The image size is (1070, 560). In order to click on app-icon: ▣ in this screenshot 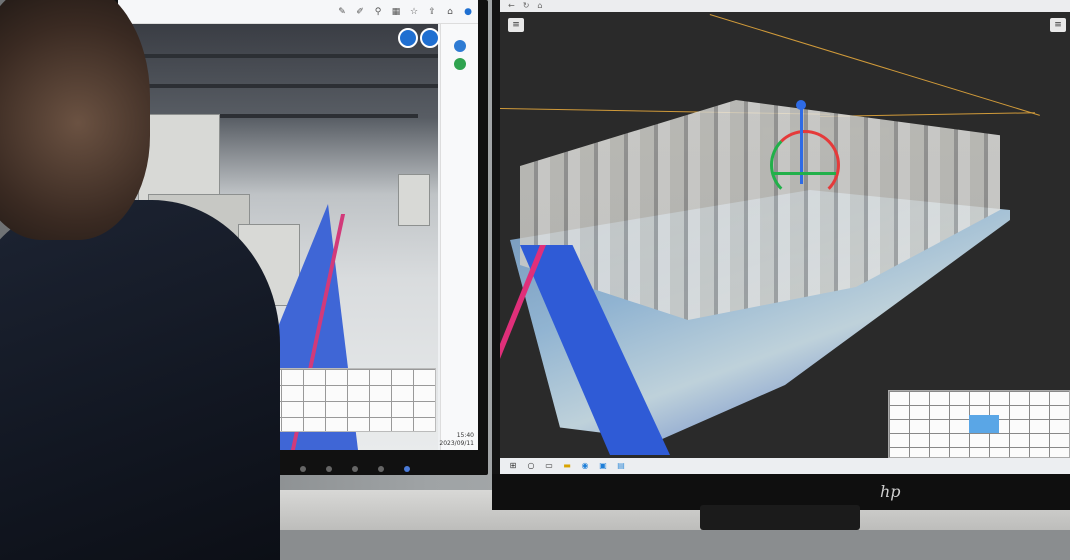, I will do `click(603, 466)`.